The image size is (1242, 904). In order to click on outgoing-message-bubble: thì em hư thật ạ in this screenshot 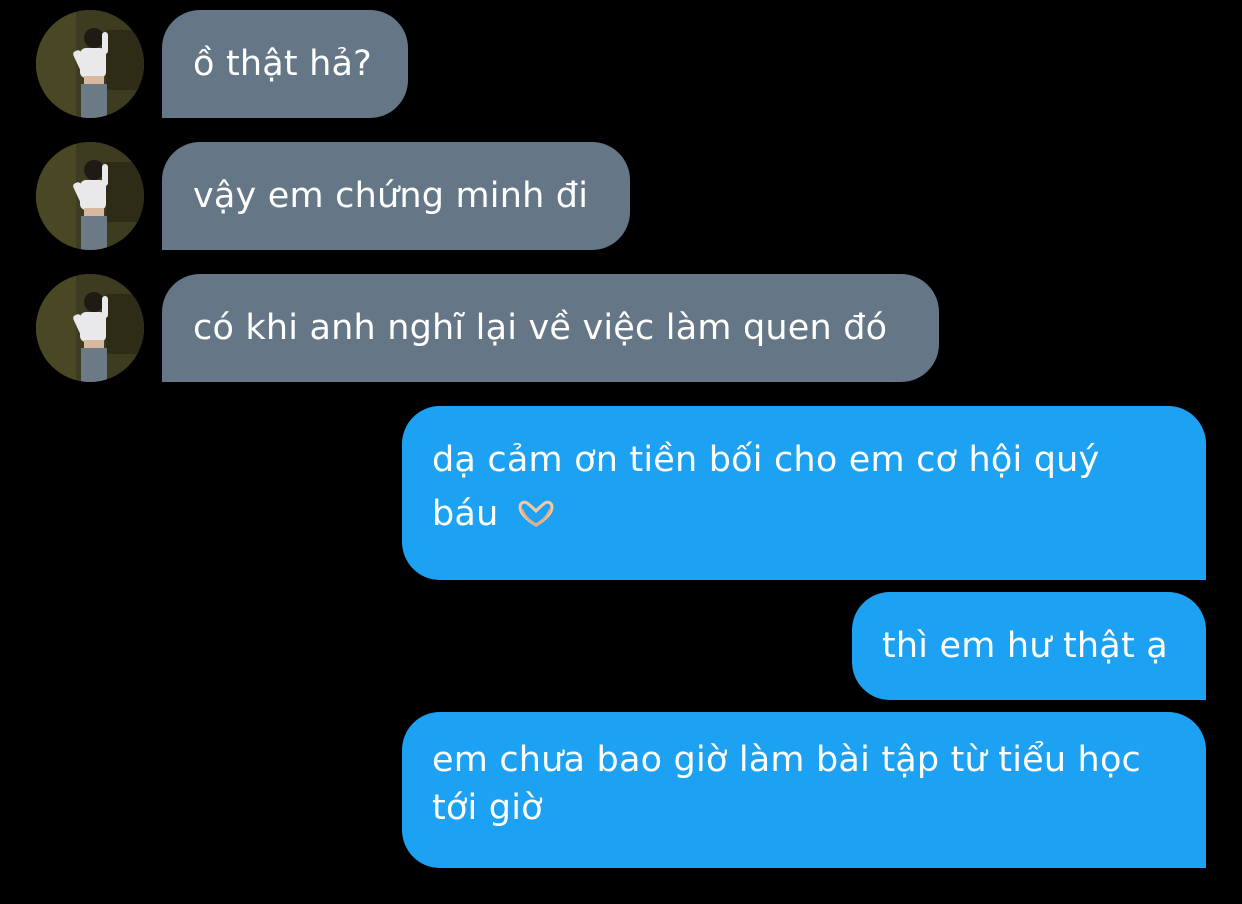, I will do `click(1029, 646)`.